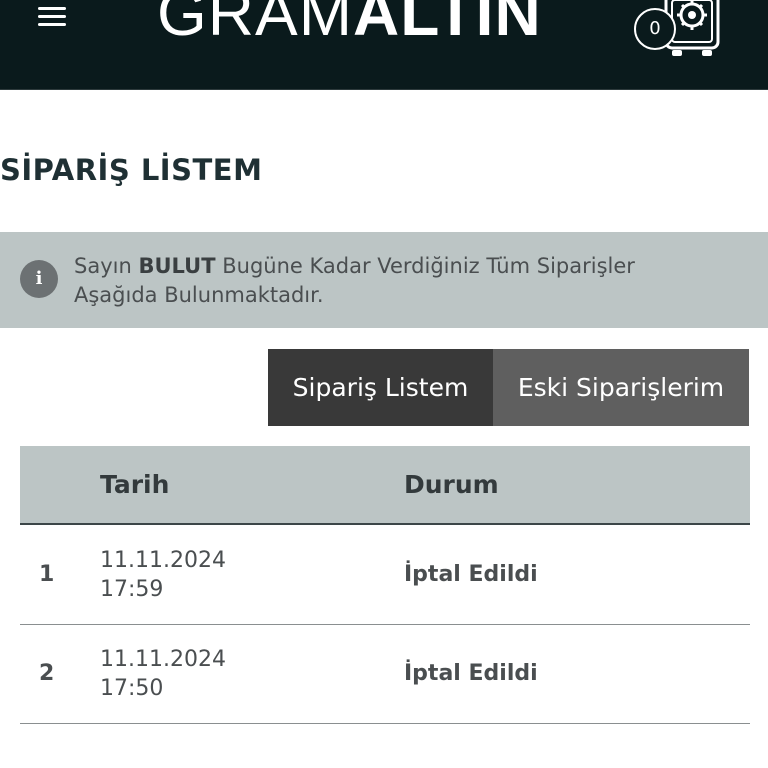 The width and height of the screenshot is (768, 768). Describe the element at coordinates (380, 387) in the screenshot. I see `tab-order-list: Sipariş Listem` at that location.